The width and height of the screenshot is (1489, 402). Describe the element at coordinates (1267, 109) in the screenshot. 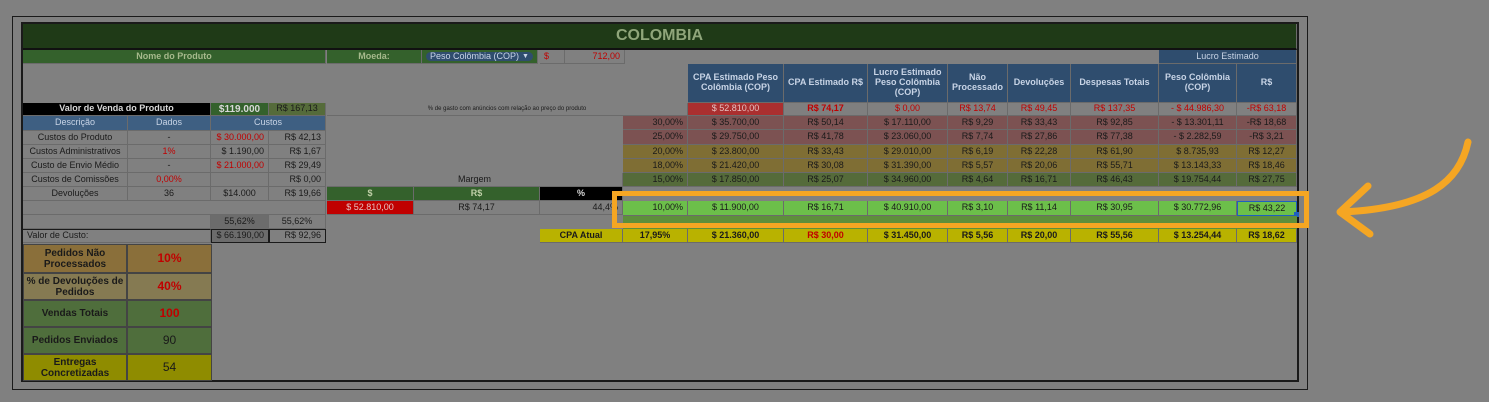

I see `first-rs: -R$ 63,18` at that location.